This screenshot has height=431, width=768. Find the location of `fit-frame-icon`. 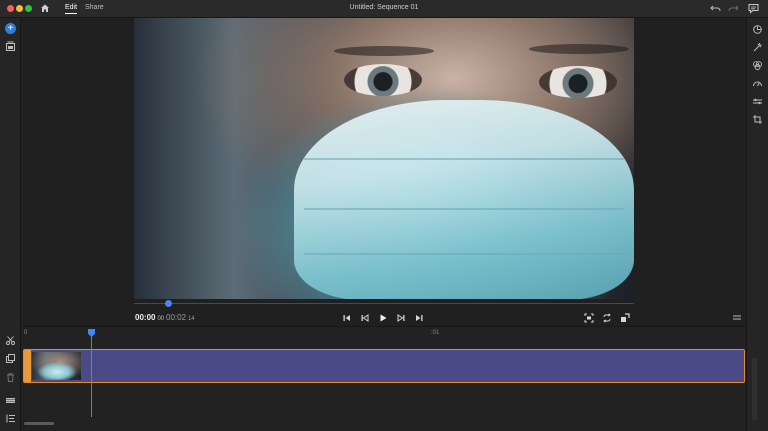

fit-frame-icon is located at coordinates (589, 318).